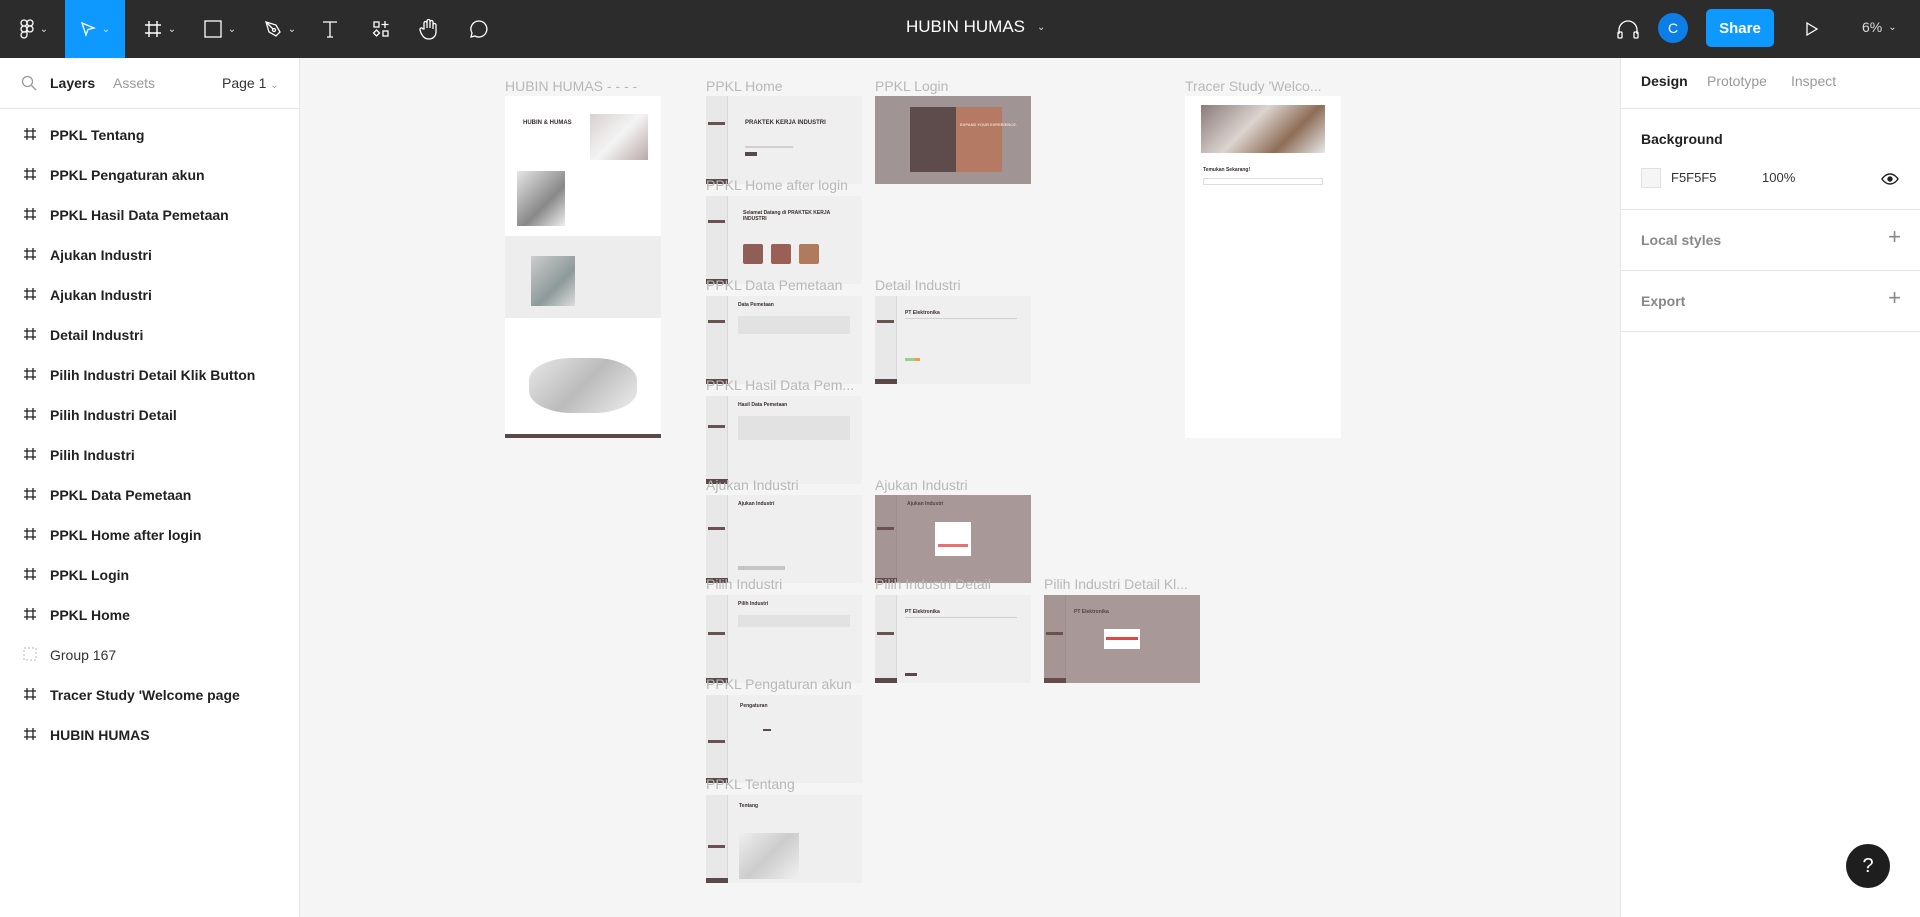 The height and width of the screenshot is (917, 1920). What do you see at coordinates (153, 375) in the screenshot?
I see `layer-label: Pilih Industri Detail Klik Button` at bounding box center [153, 375].